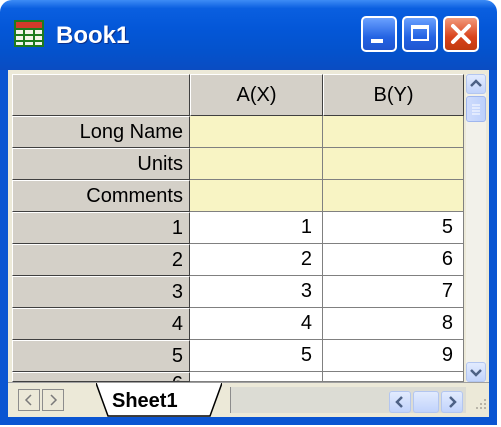  I want to click on resize-grip-icon, so click(480, 403).